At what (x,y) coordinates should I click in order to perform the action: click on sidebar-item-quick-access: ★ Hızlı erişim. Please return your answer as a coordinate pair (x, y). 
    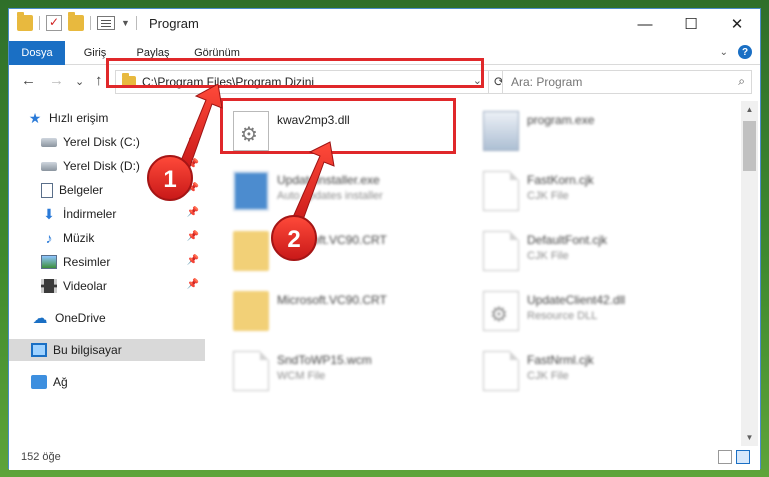
    Looking at the image, I should click on (107, 118).